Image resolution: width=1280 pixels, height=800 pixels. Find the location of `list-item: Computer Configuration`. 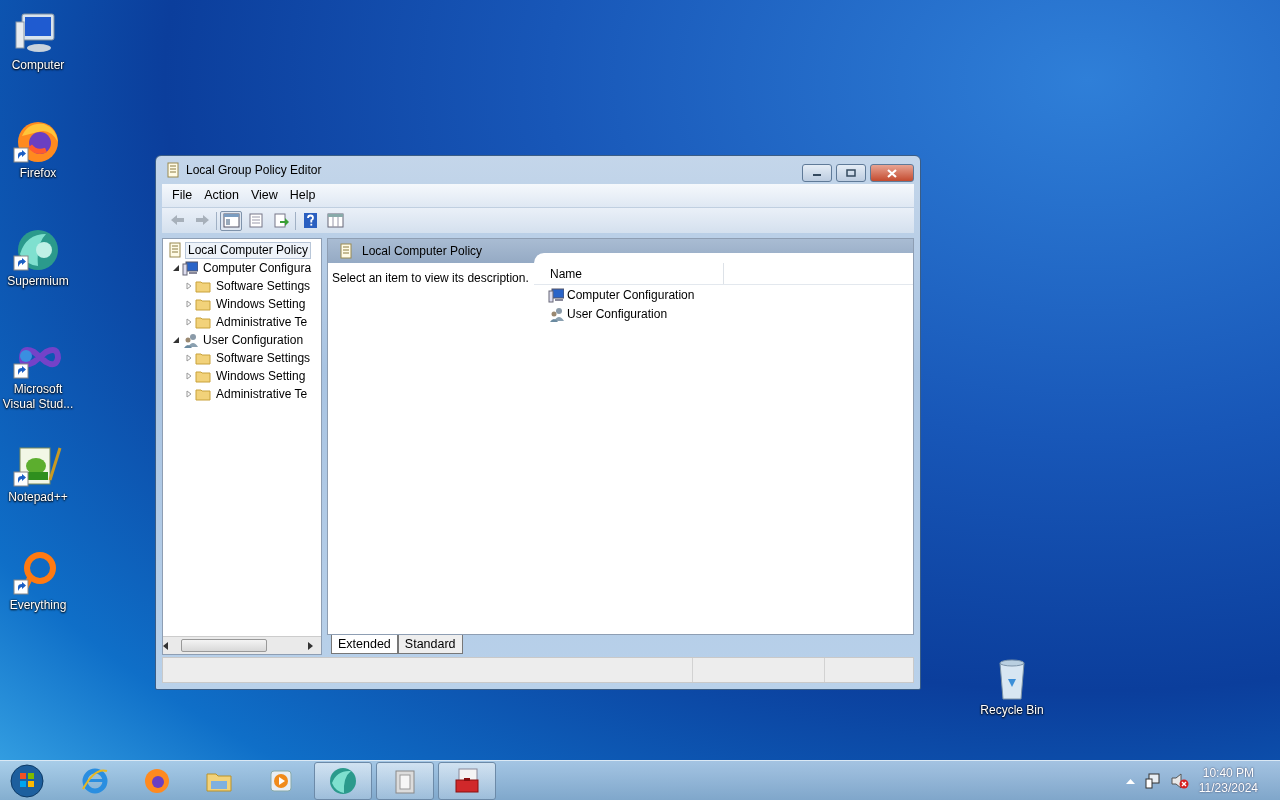

list-item: Computer Configuration is located at coordinates (631, 294).